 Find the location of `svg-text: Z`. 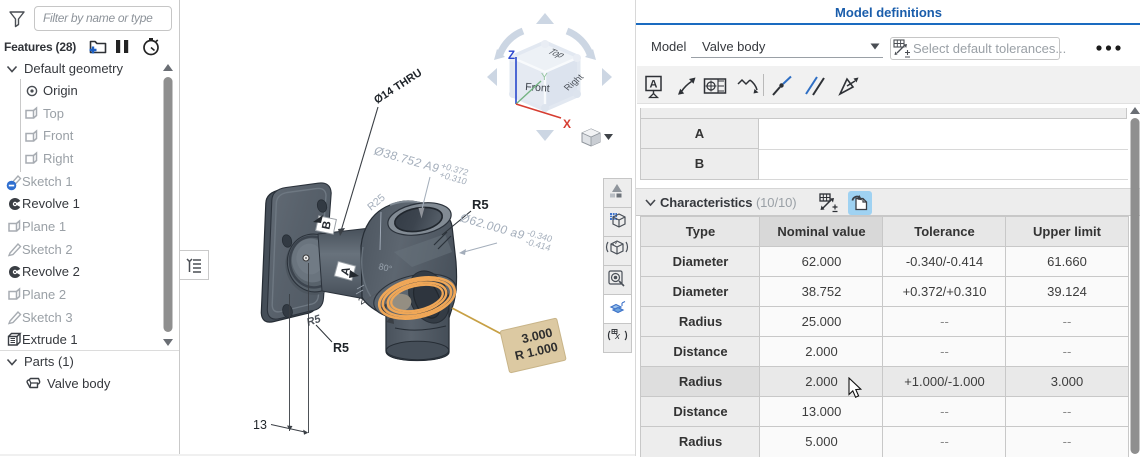

svg-text: Z is located at coordinates (511, 56).